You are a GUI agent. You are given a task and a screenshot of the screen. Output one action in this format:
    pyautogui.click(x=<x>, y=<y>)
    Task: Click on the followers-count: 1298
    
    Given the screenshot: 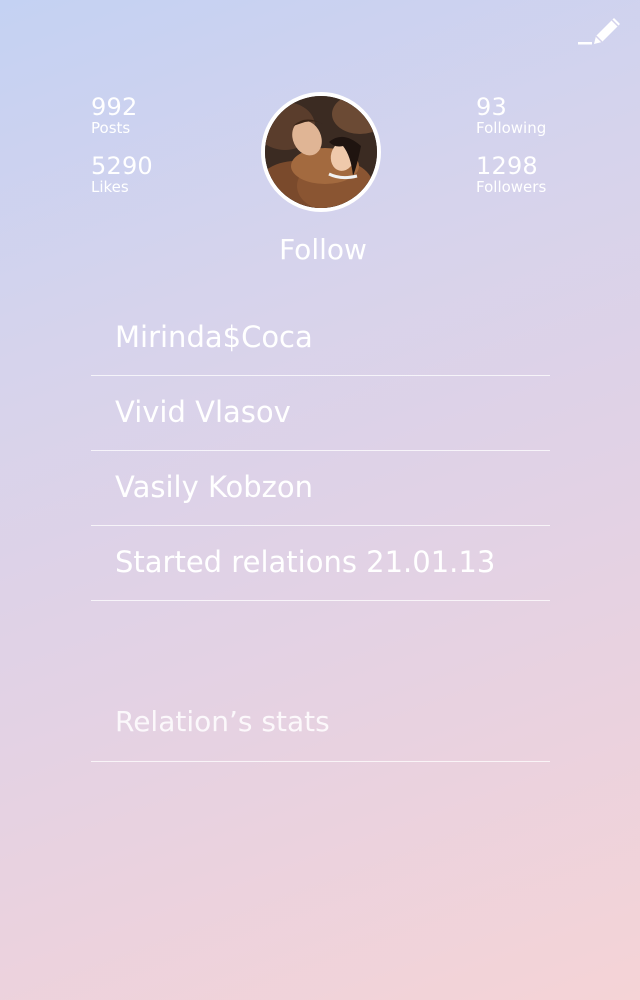 What is the action you would take?
    pyautogui.click(x=507, y=166)
    